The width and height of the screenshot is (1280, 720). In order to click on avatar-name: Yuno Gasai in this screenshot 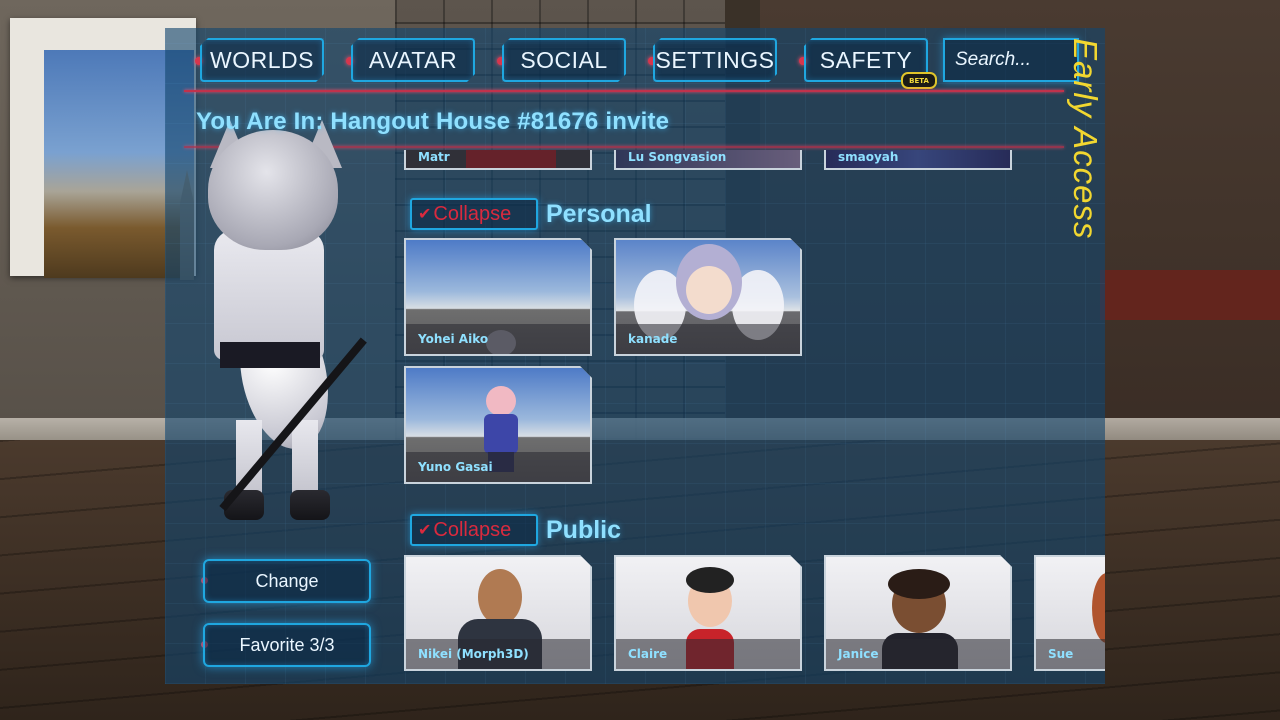, I will do `click(498, 467)`.